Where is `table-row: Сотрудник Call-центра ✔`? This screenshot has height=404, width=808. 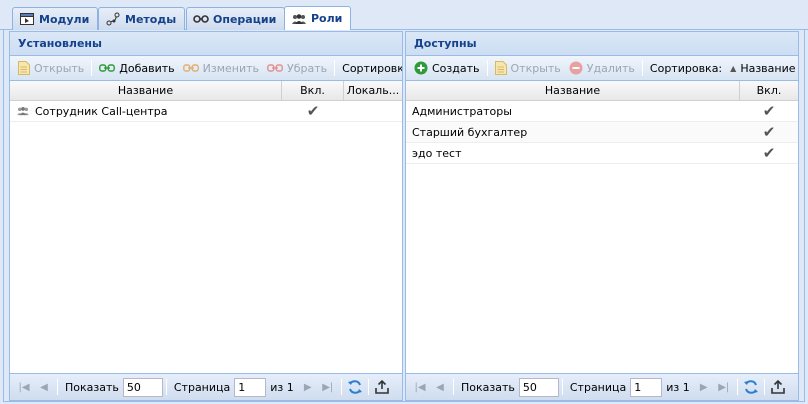 table-row: Сотрудник Call-центра ✔ is located at coordinates (206, 111).